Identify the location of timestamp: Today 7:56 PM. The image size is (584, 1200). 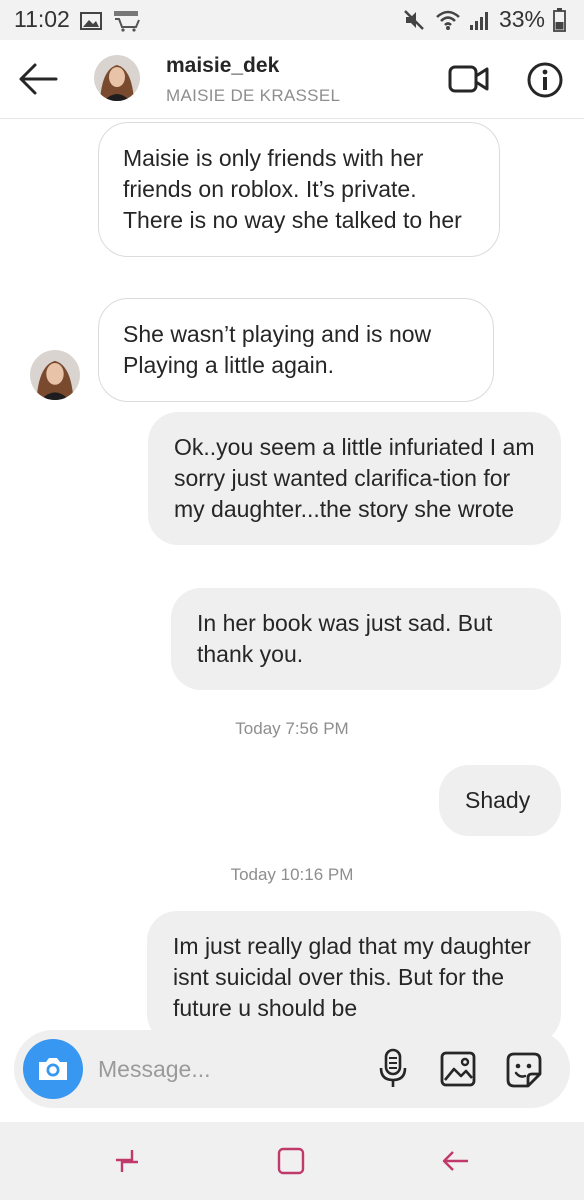
(292, 728).